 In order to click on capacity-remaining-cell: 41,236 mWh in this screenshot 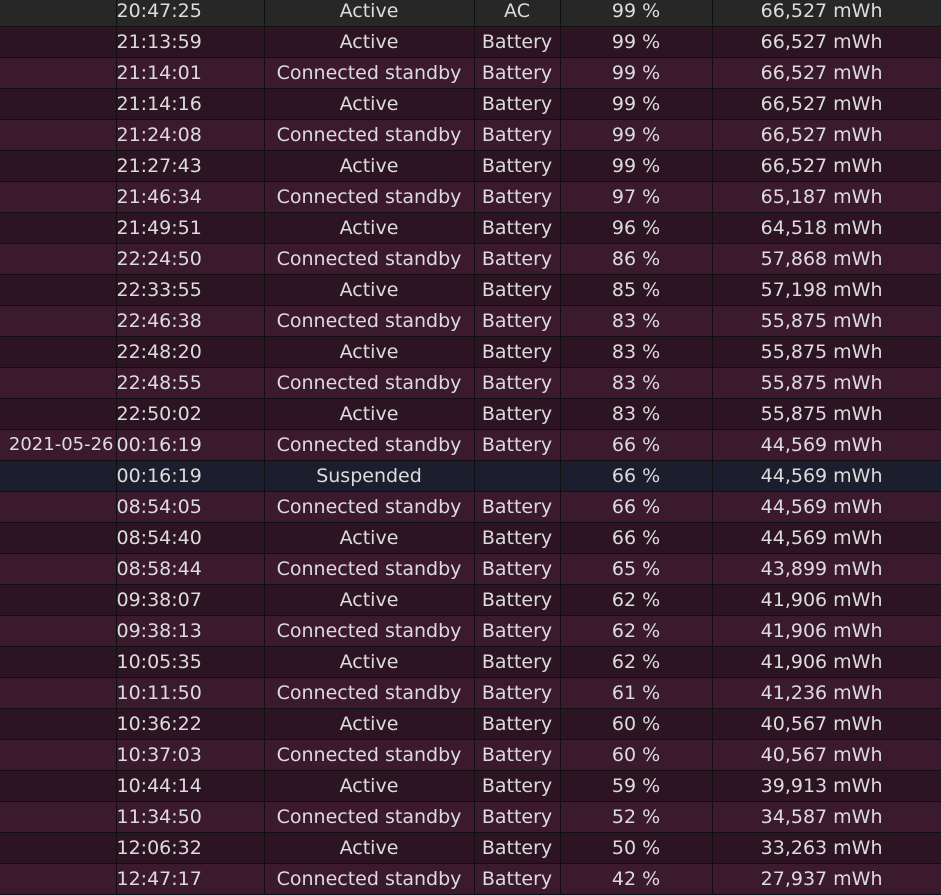, I will do `click(826, 693)`.